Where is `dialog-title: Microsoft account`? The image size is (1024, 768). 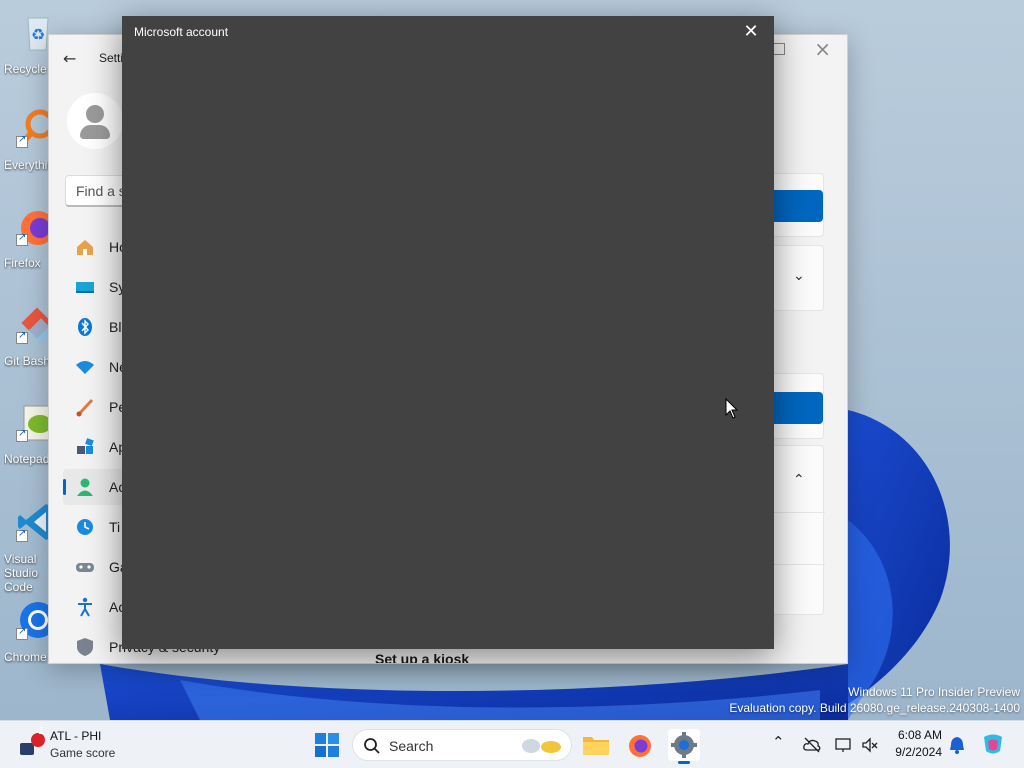
dialog-title: Microsoft account is located at coordinates (181, 32).